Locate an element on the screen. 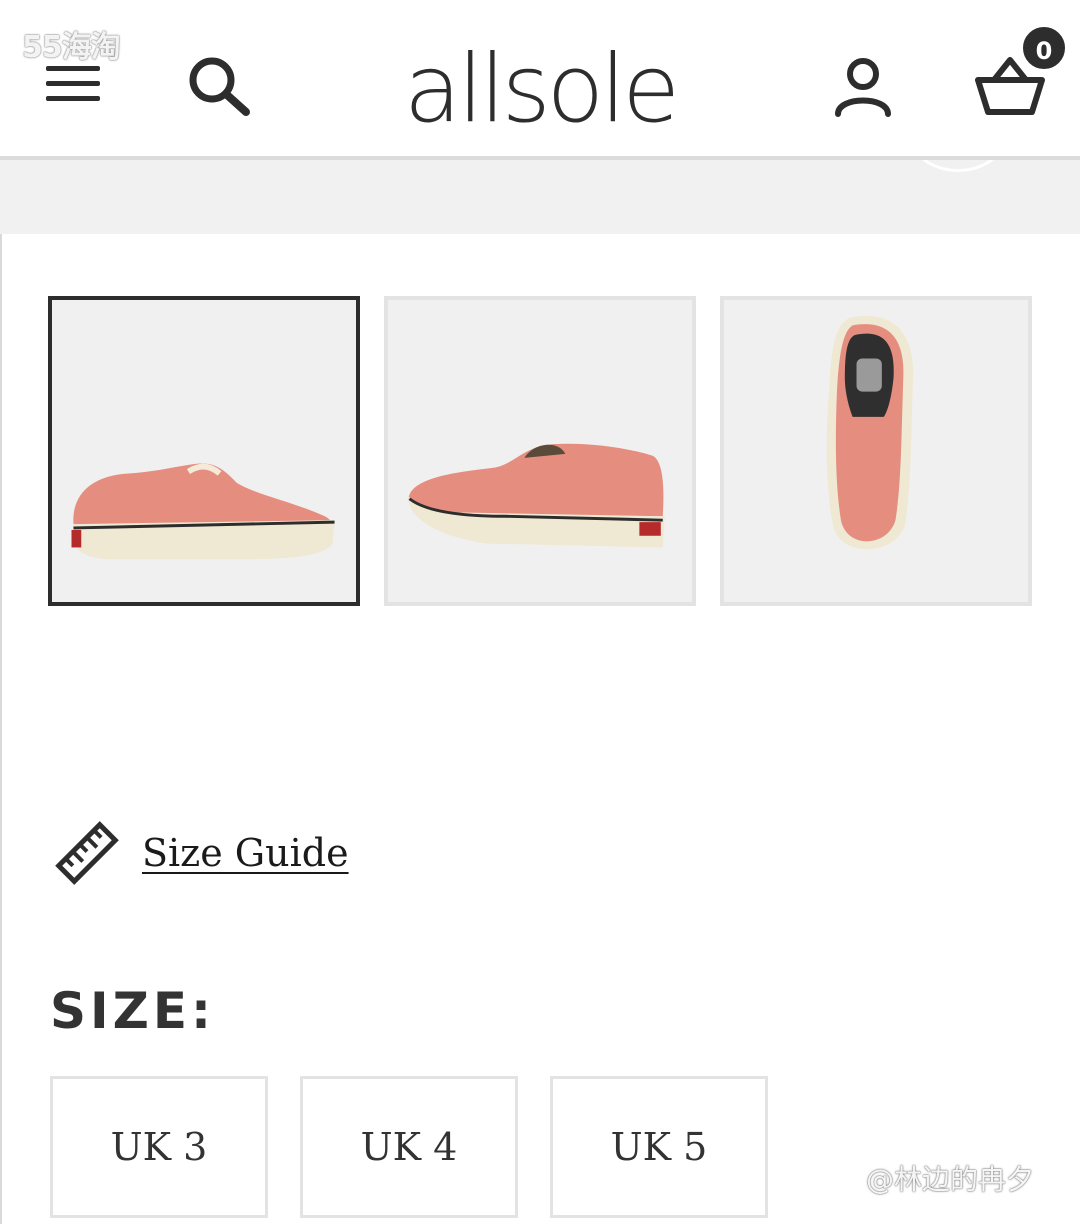 This screenshot has height=1224, width=1080. image-control-circle is located at coordinates (958, 166).